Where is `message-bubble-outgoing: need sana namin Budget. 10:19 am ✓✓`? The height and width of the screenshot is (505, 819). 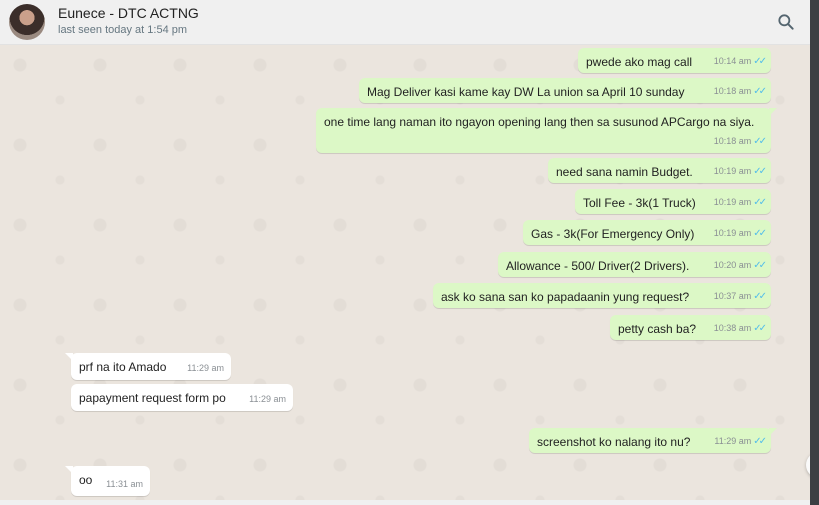 message-bubble-outgoing: need sana namin Budget. 10:19 am ✓✓ is located at coordinates (659, 170).